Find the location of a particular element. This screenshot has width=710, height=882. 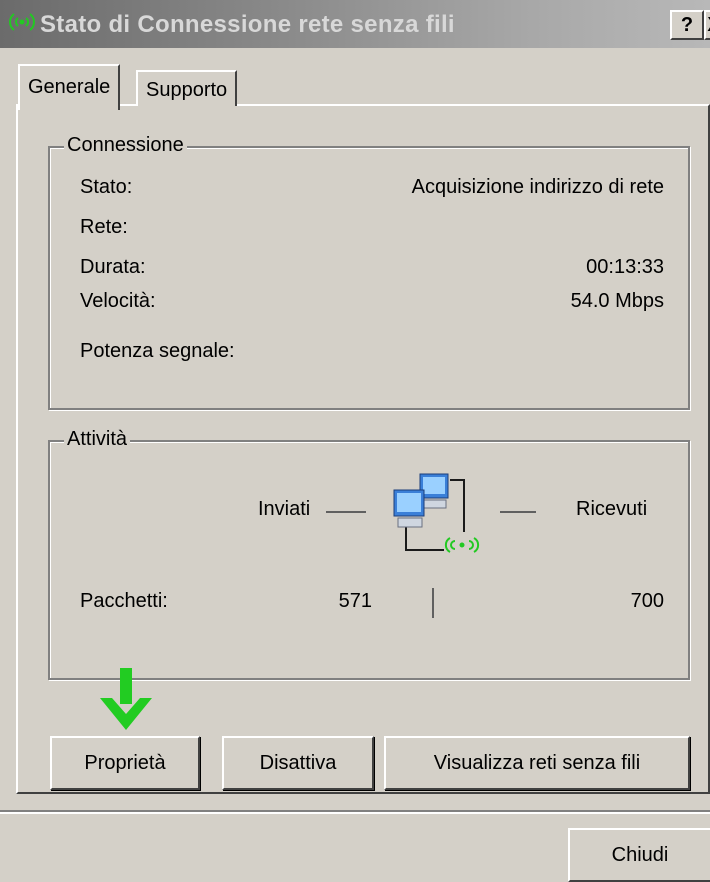

speed-label: Velocità: is located at coordinates (118, 301).